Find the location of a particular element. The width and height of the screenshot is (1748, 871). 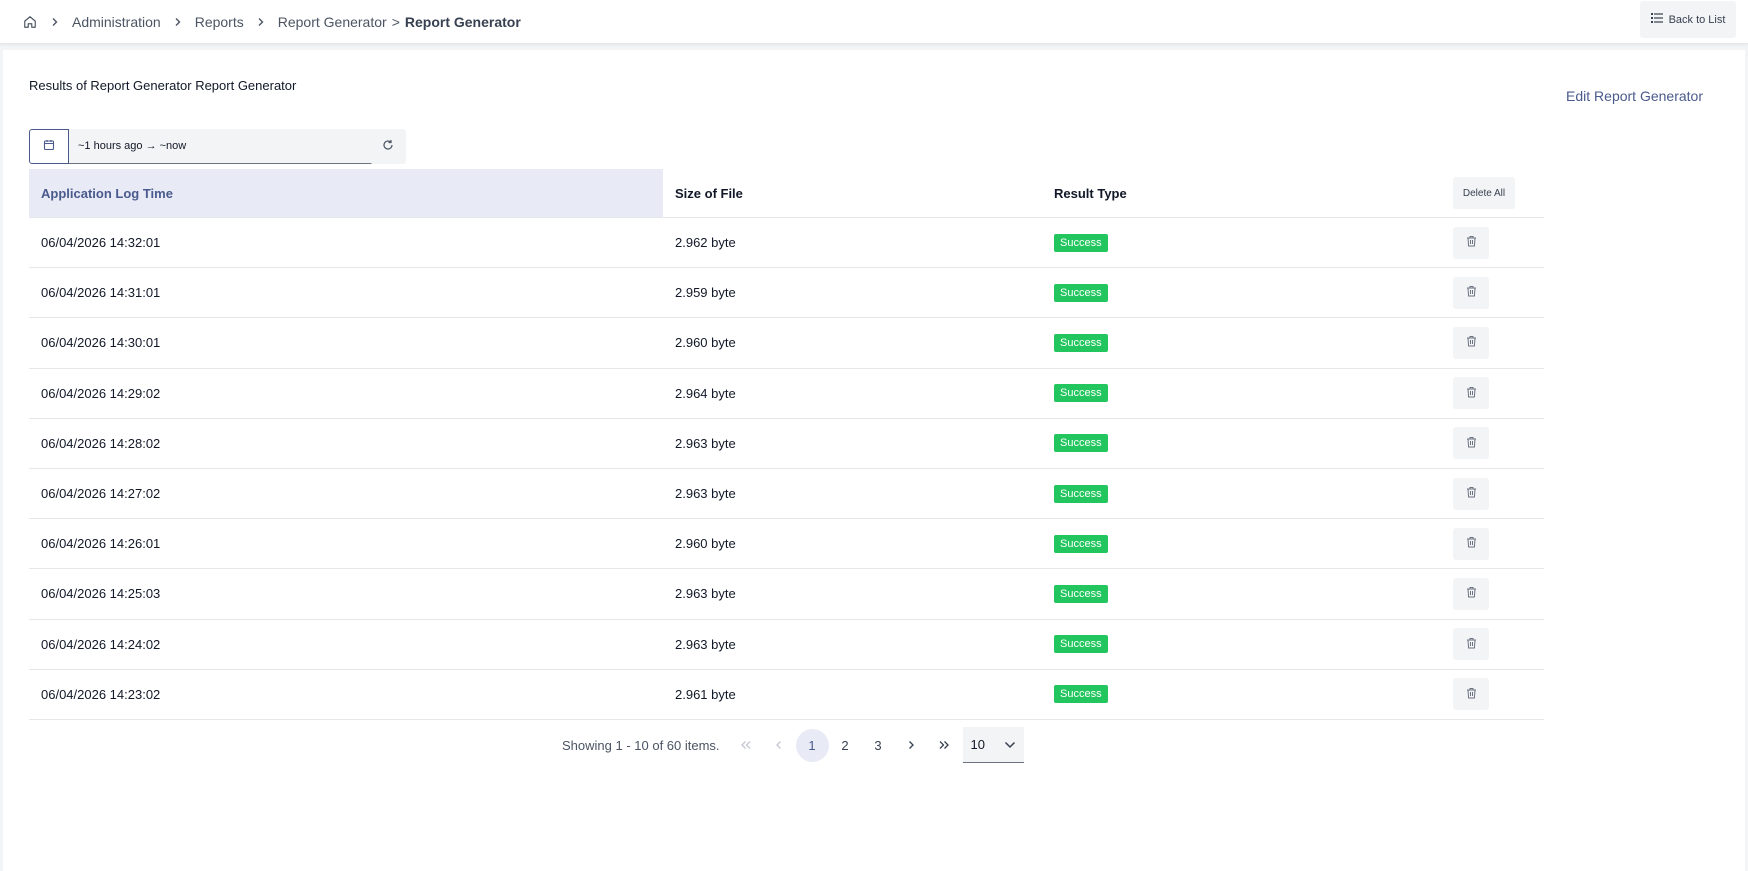

table-row: 06/04/2026 14:28:02 2.963 byte Success is located at coordinates (786, 444).